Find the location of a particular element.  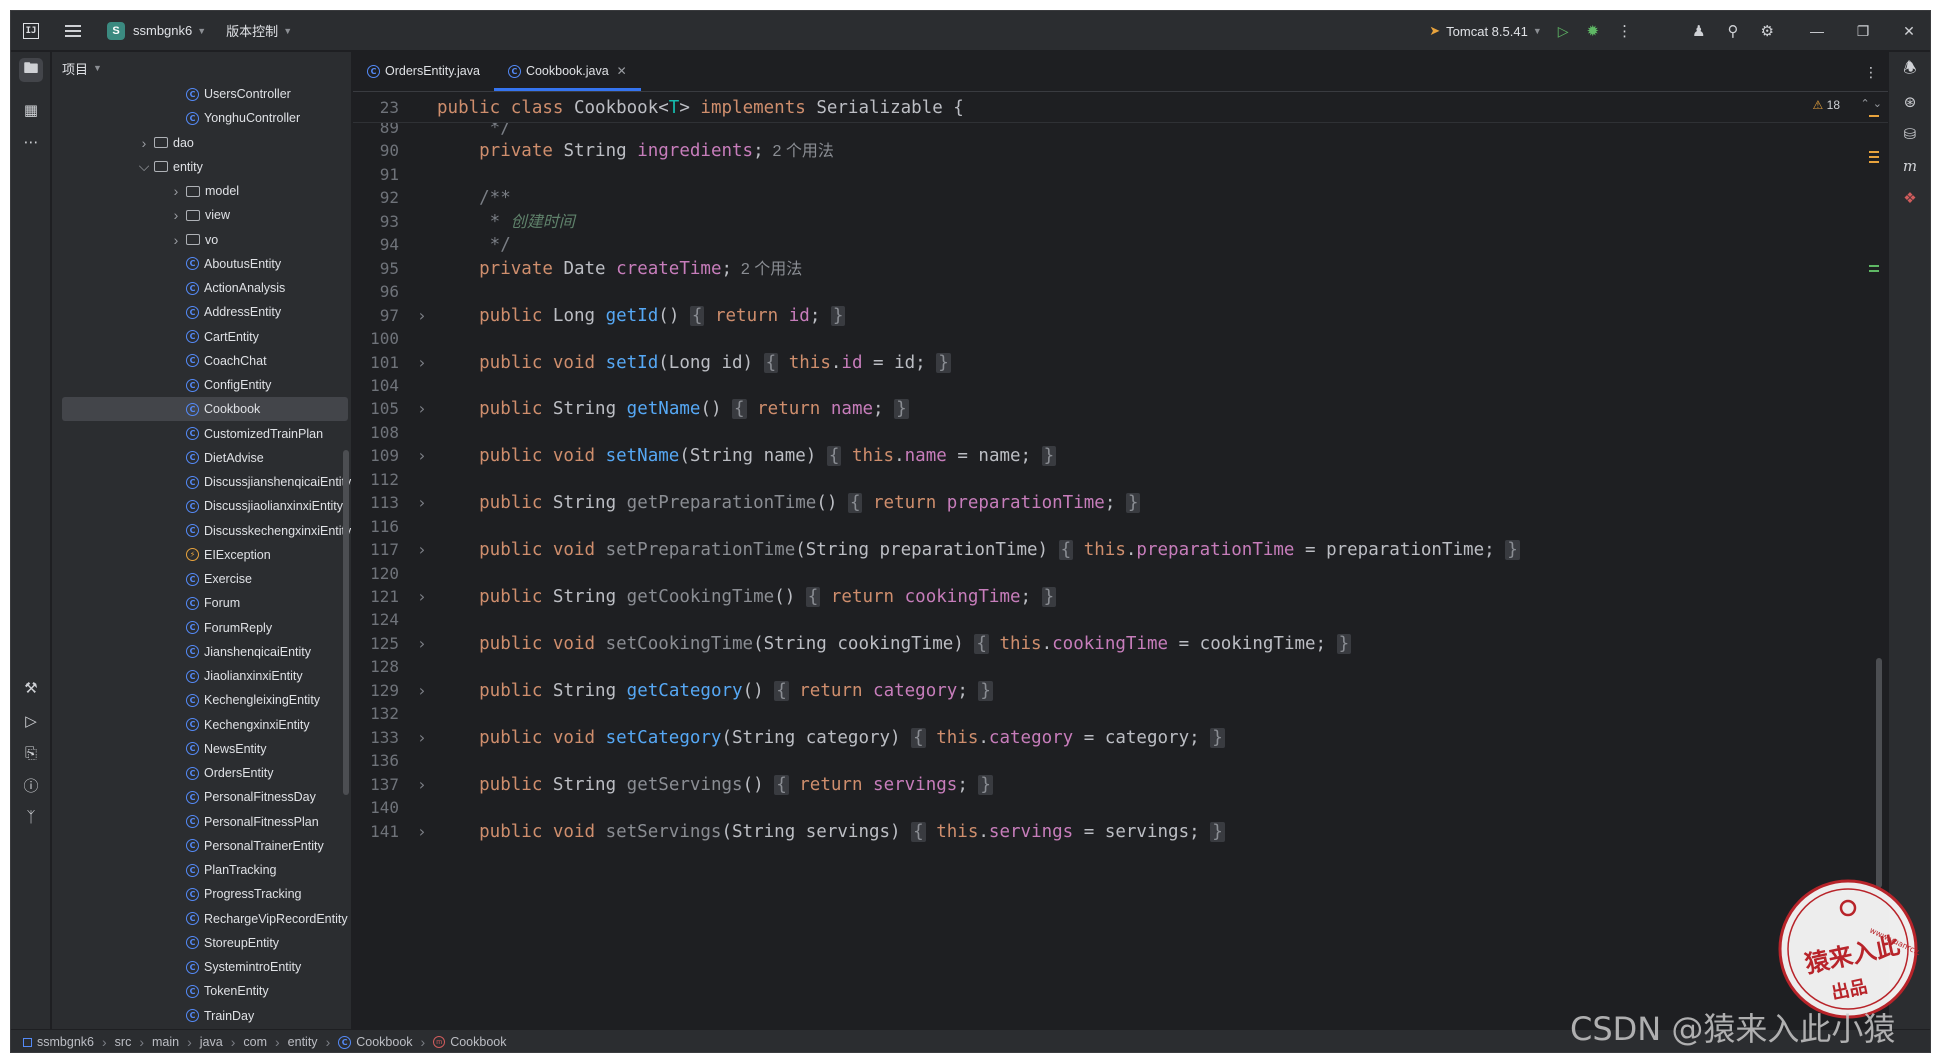

mybatis-bird-icon: ❖ is located at coordinates (1910, 198).